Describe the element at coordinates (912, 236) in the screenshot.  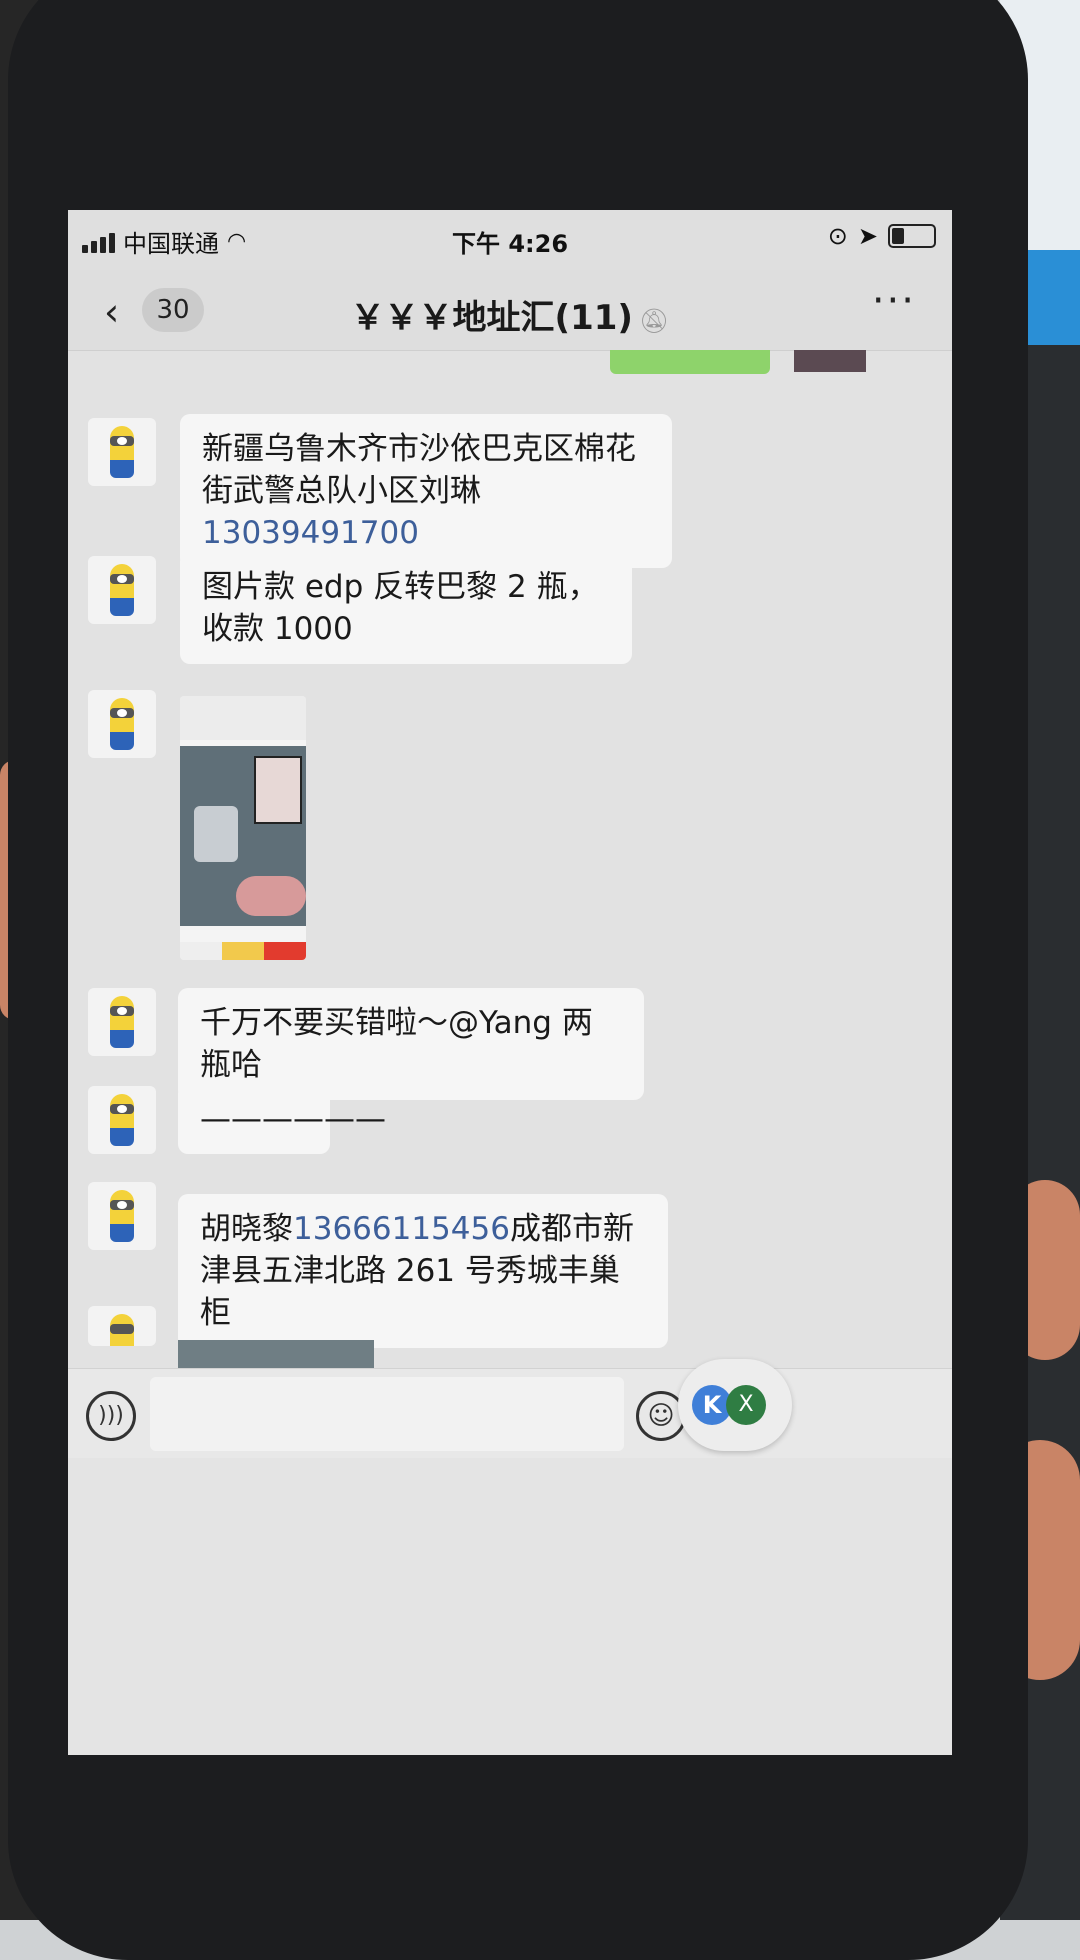
I see `battery-icon` at that location.